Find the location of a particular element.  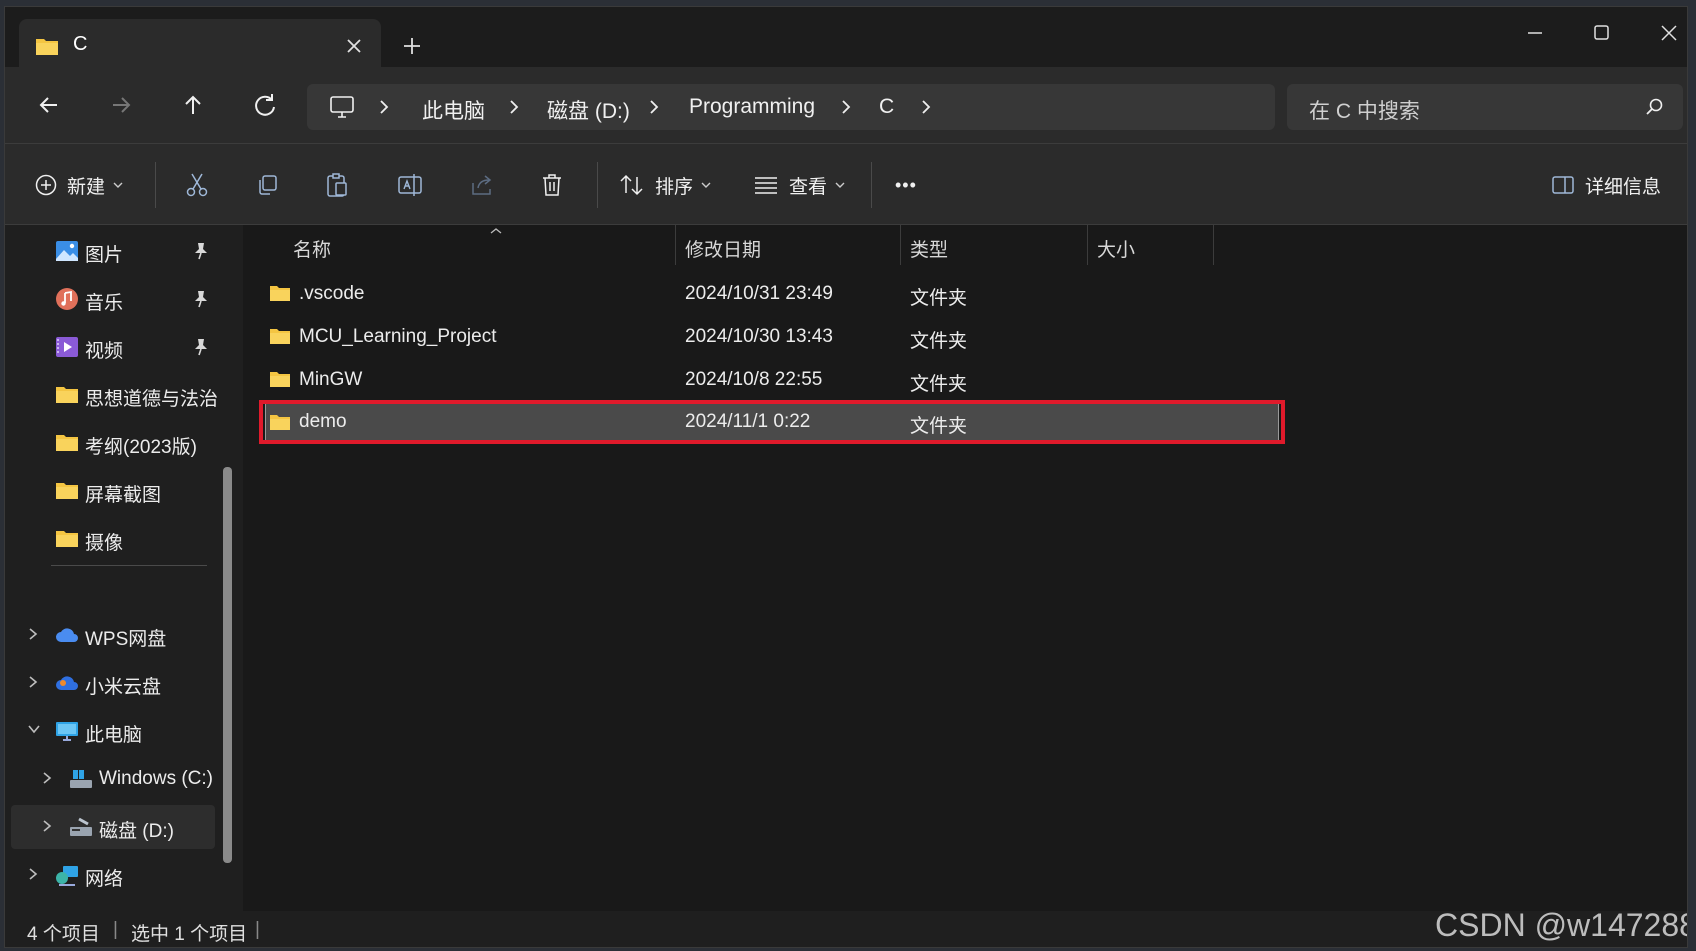

drive-c-icon is located at coordinates (81, 779).